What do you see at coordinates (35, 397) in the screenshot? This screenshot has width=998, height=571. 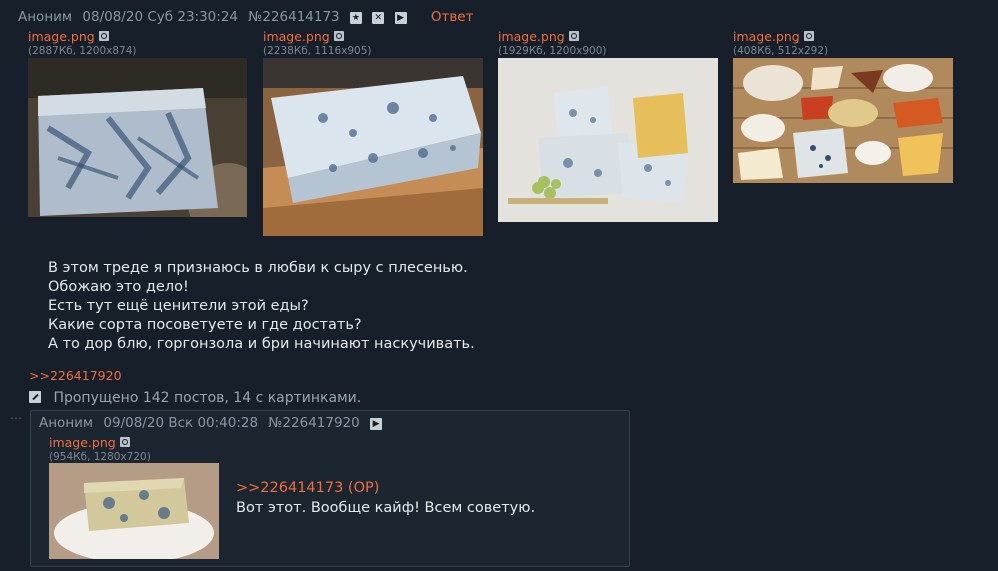 I see `expand-icon` at bounding box center [35, 397].